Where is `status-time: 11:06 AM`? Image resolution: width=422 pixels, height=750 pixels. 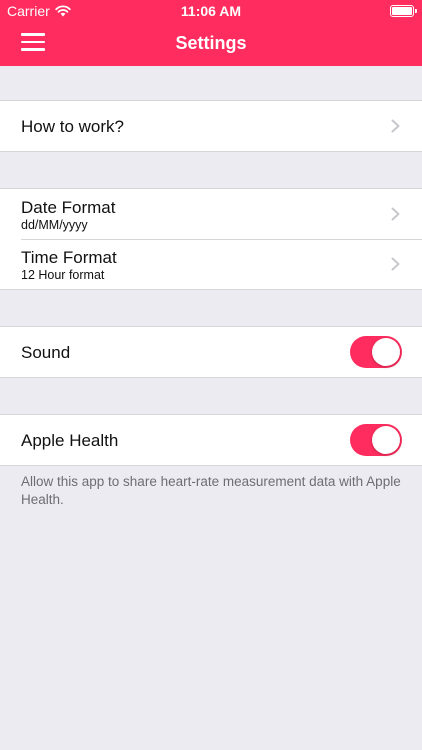
status-time: 11:06 AM is located at coordinates (211, 11).